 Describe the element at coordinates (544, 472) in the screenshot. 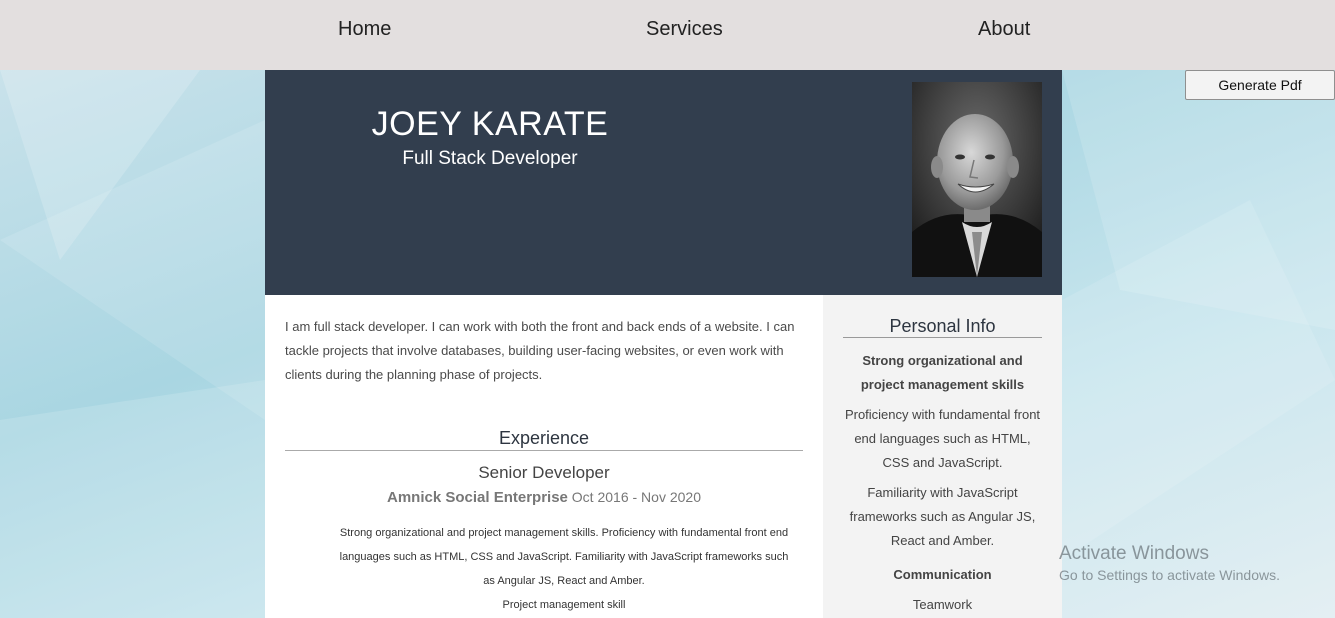

I see `job-title: Senior Developer` at that location.